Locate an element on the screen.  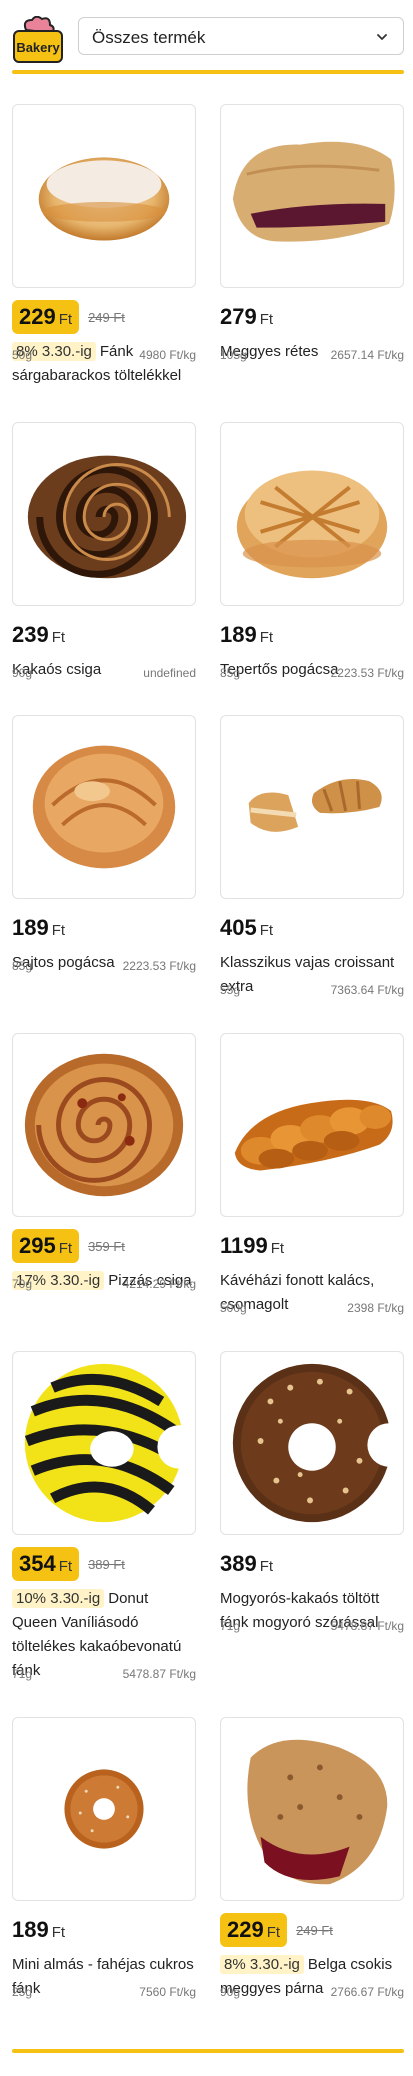
unit-price: 4214.29 Ft/kg is located at coordinates (159, 1284).